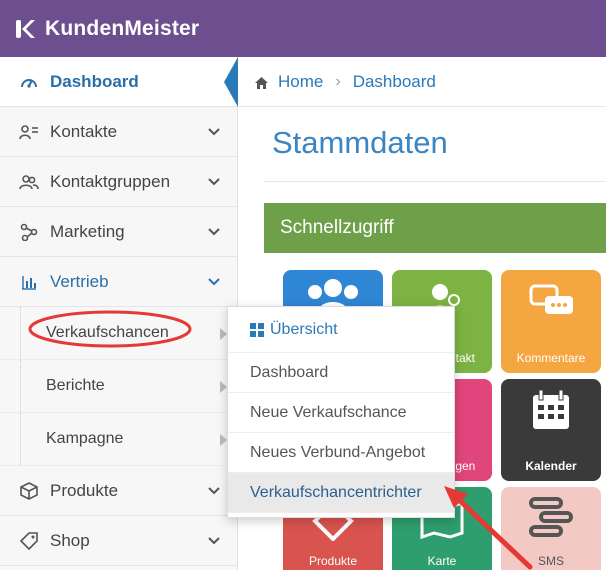  I want to click on menu-item-verkaufschancentrichter: Verkaufschancentrichter, so click(341, 493).